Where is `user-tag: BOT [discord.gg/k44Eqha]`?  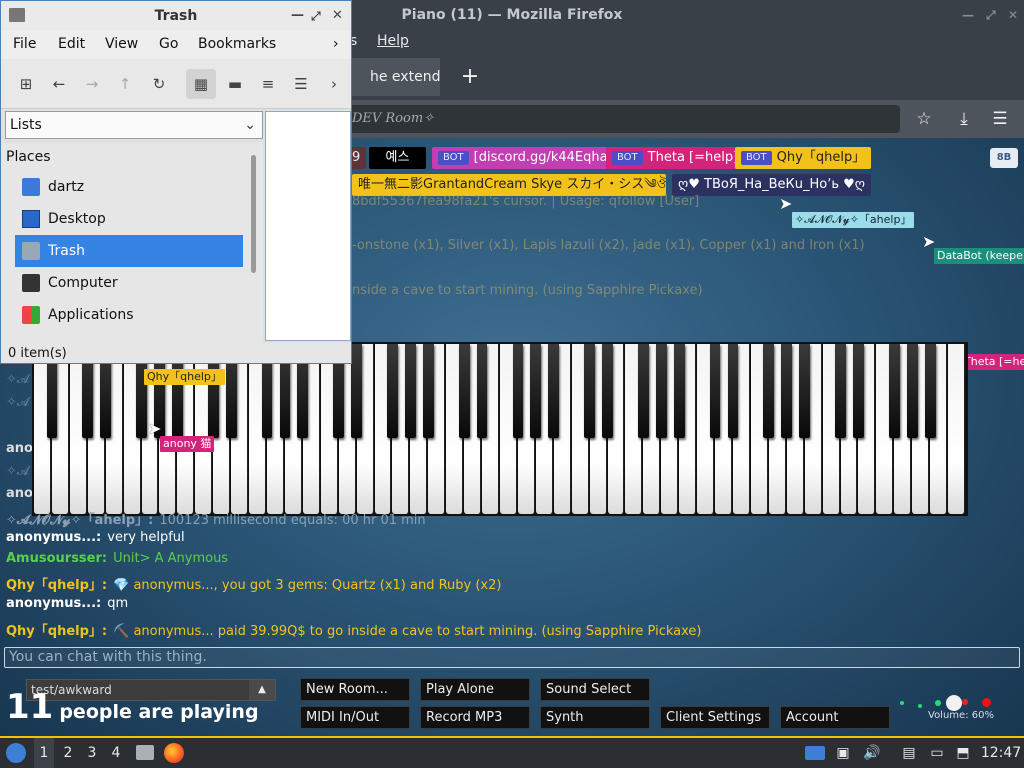 user-tag: BOT [discord.gg/k44Eqha] is located at coordinates (525, 158).